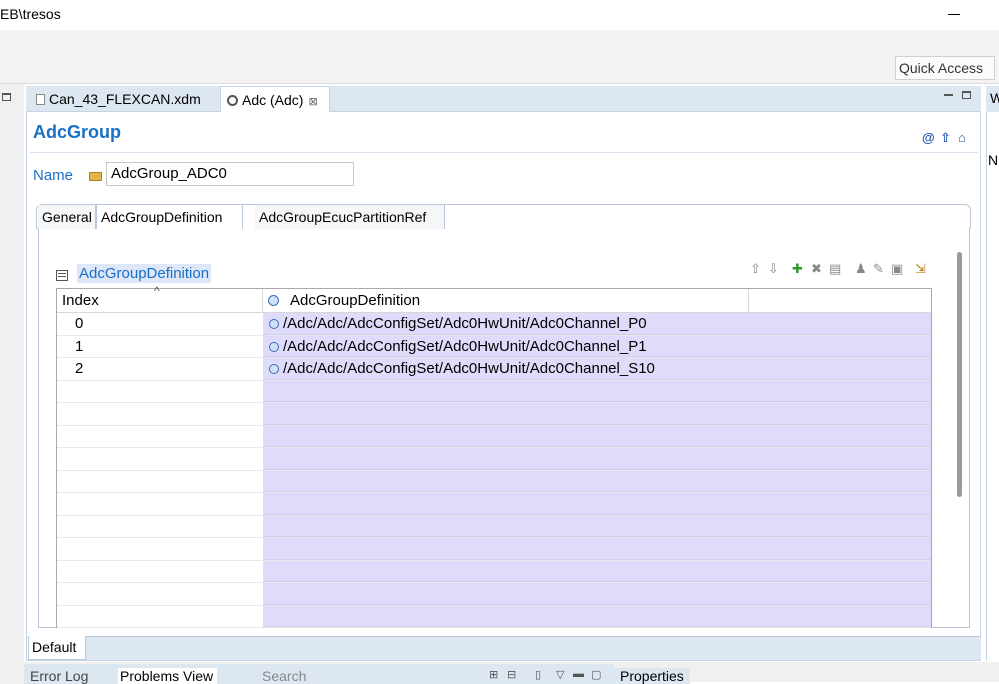 The width and height of the screenshot is (999, 684). I want to click on right-view-label: N, so click(993, 160).